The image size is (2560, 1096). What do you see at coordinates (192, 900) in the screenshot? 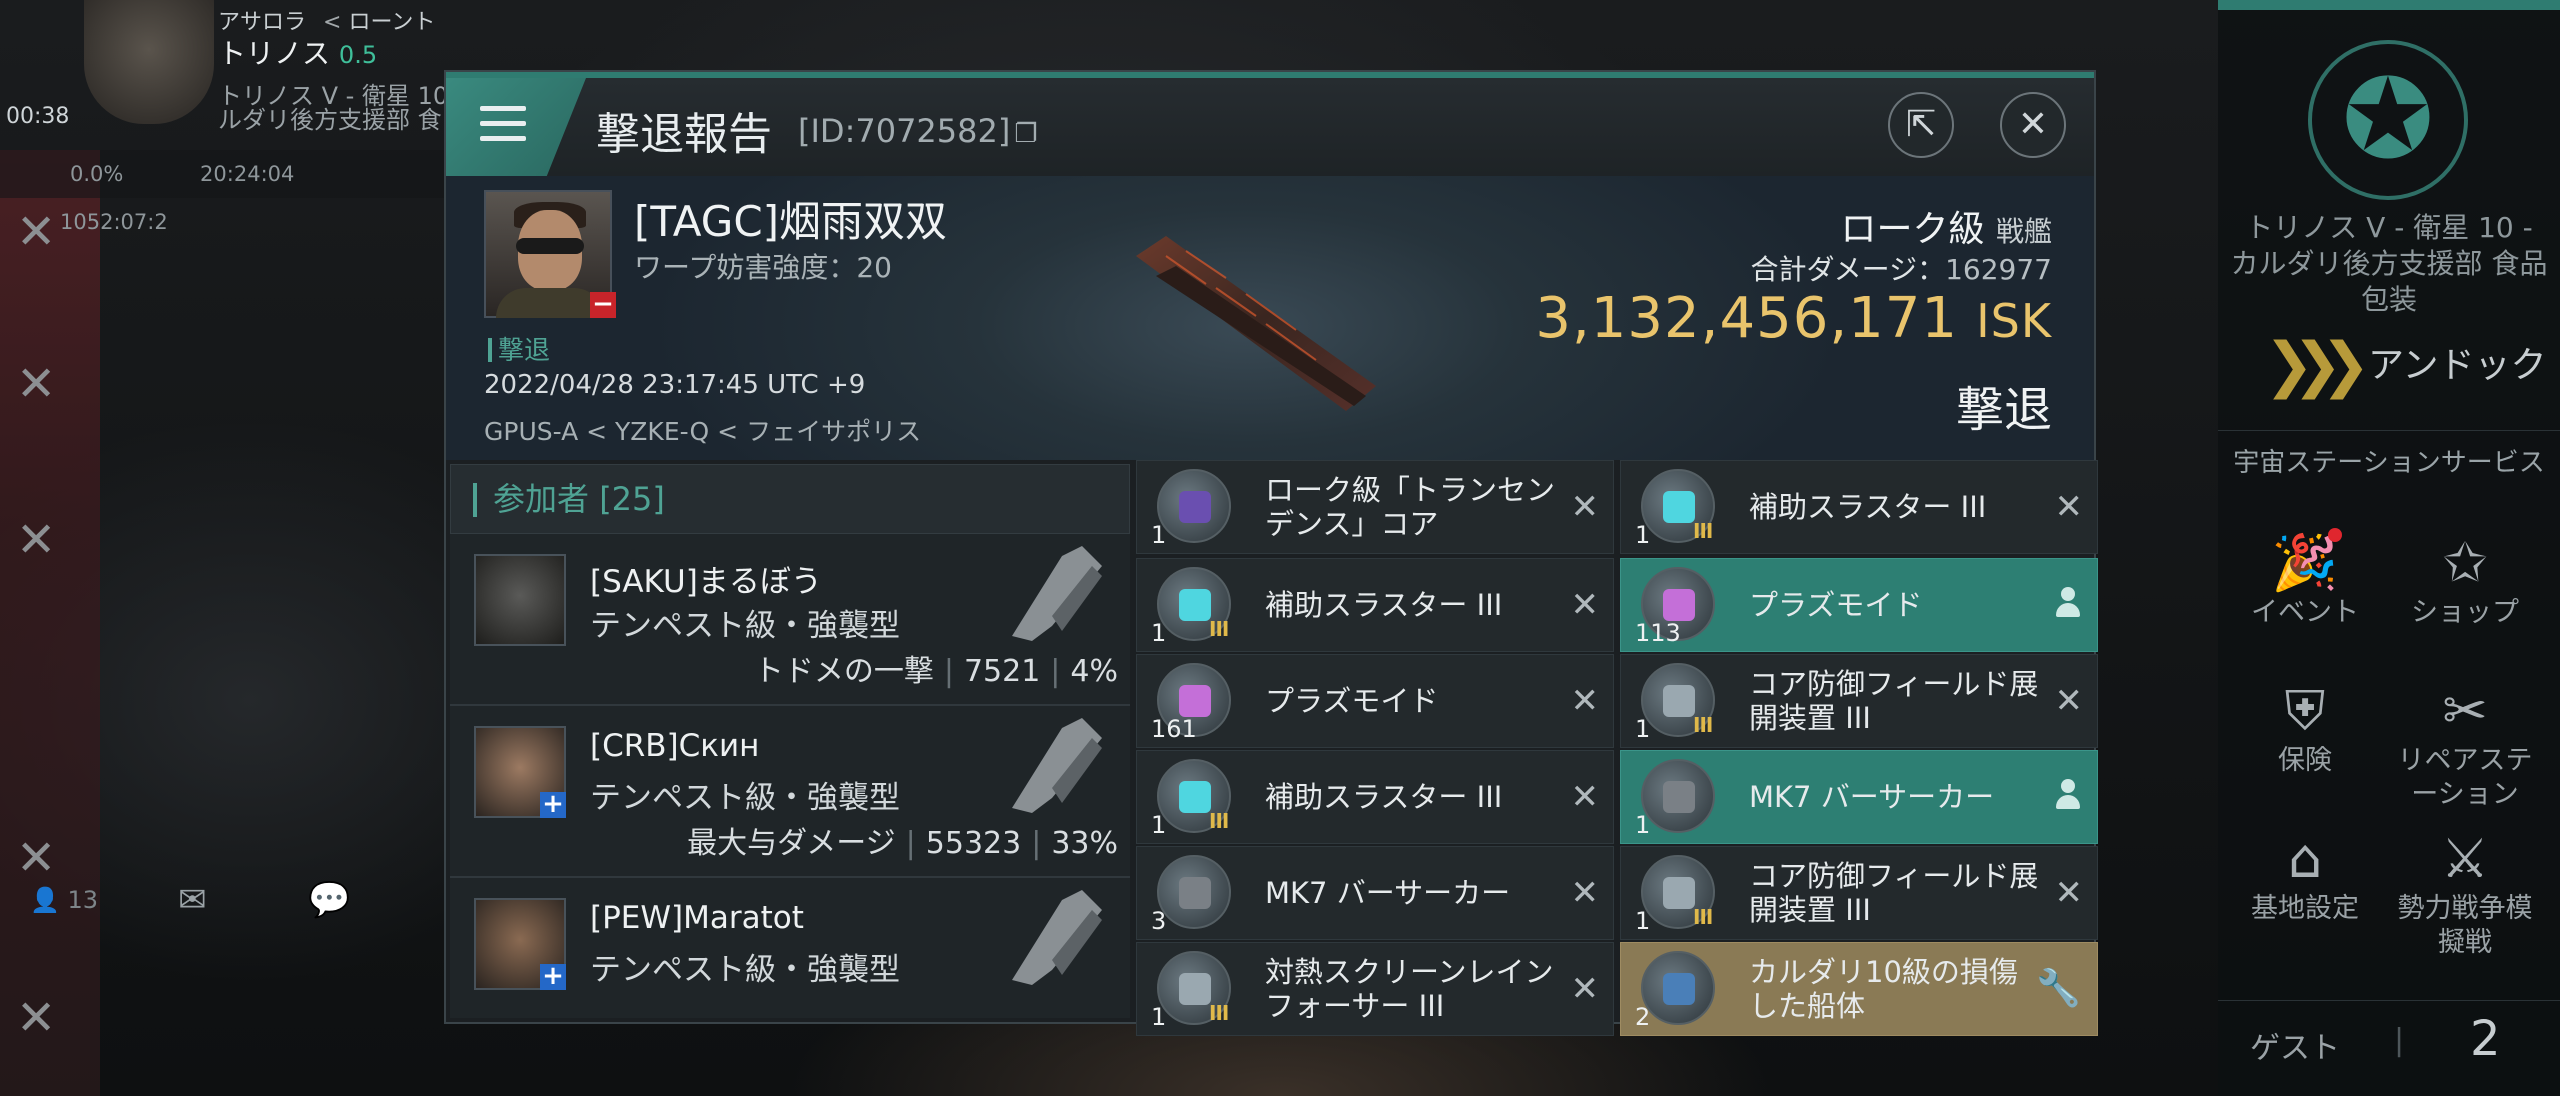
I see `mail-icon: ✉` at bounding box center [192, 900].